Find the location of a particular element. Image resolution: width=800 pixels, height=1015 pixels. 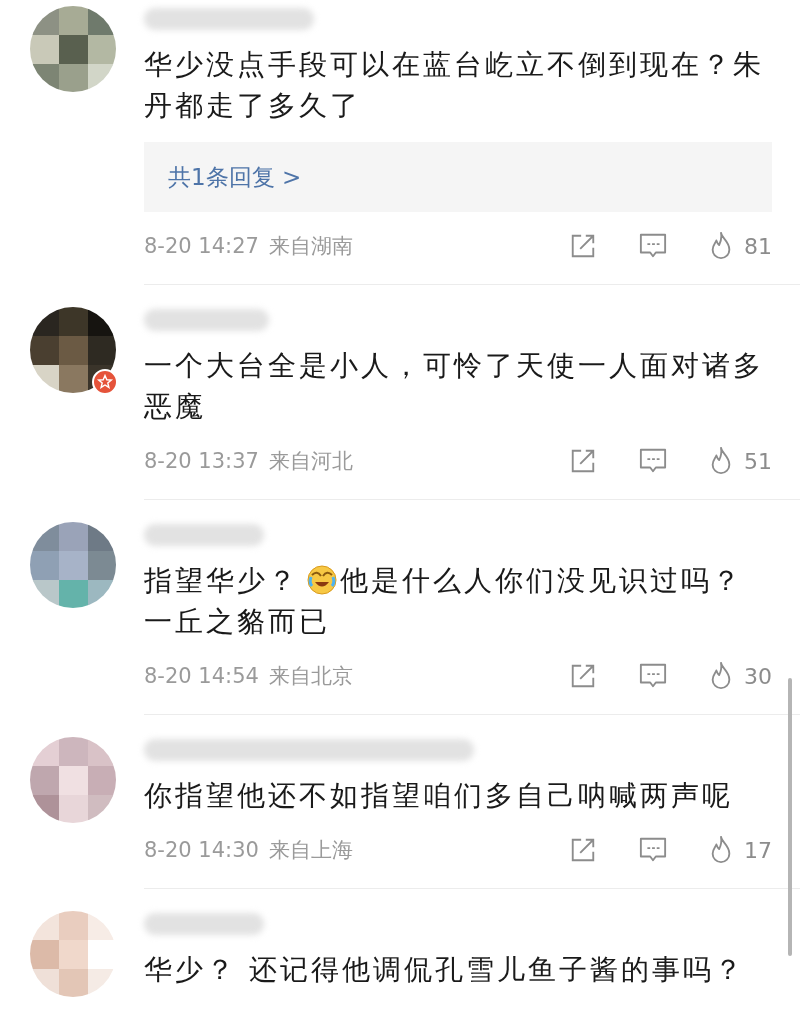

replies-link: 共1条回复 > is located at coordinates (458, 177).